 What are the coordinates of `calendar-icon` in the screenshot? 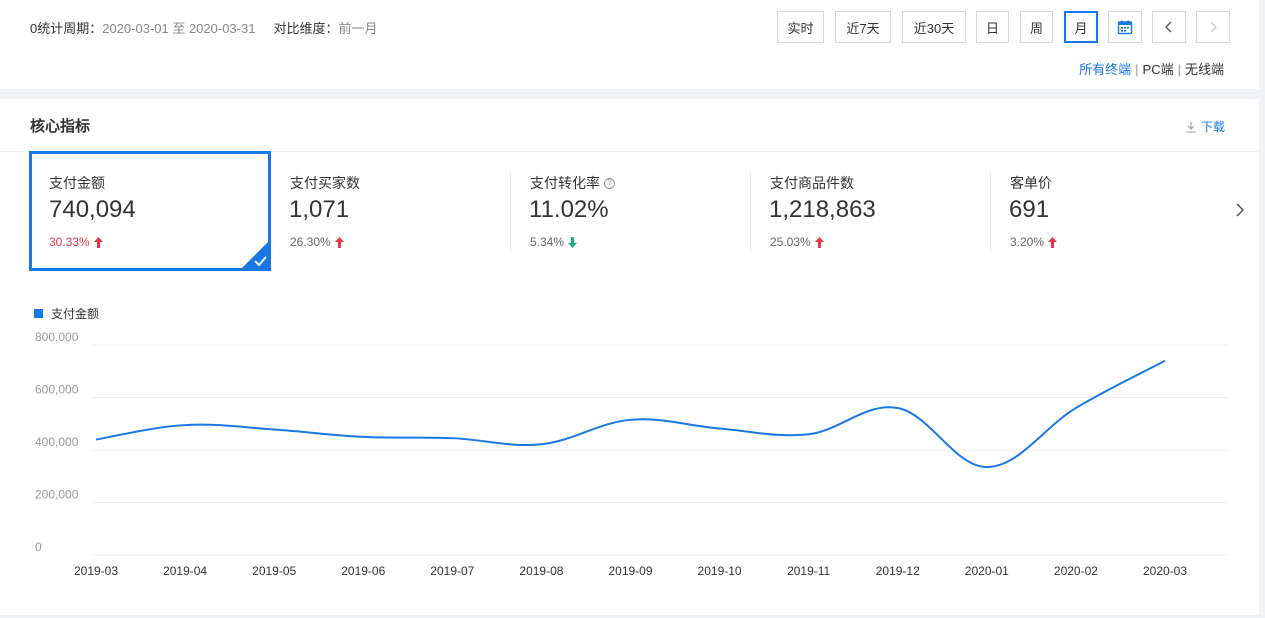 It's located at (1125, 27).